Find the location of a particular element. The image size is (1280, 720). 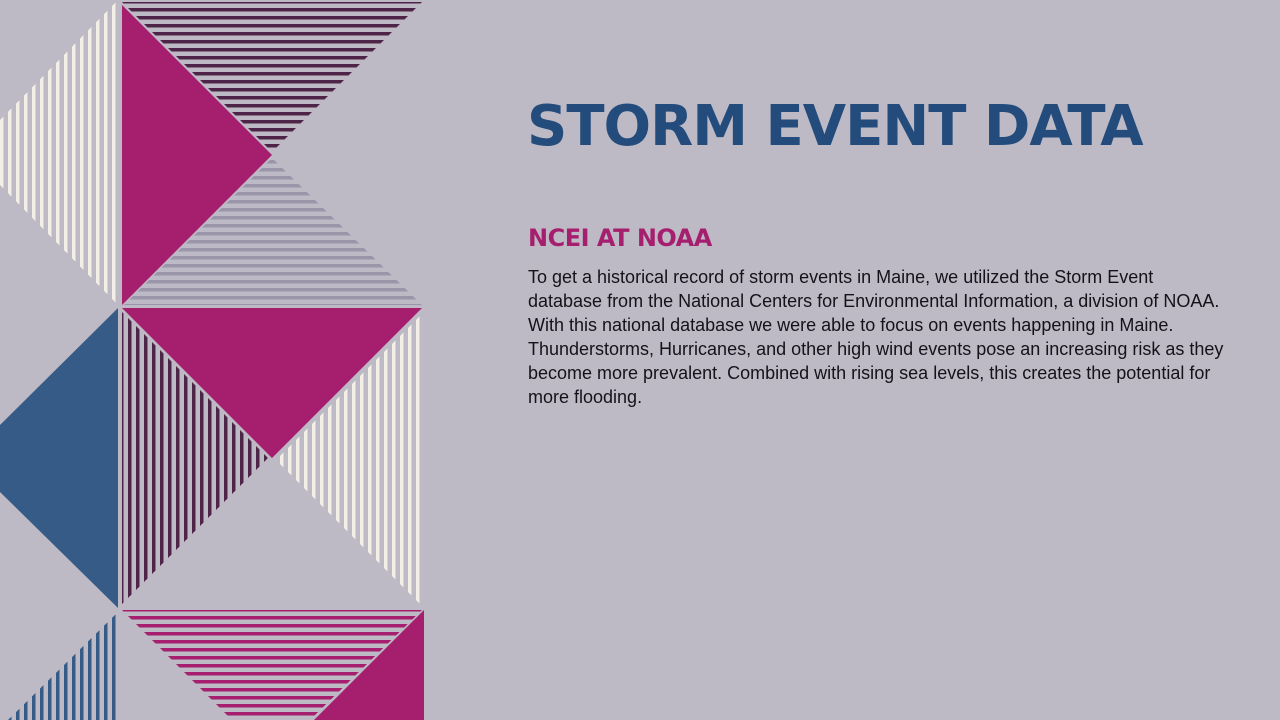

navy-triangle-middle is located at coordinates (59, 458).